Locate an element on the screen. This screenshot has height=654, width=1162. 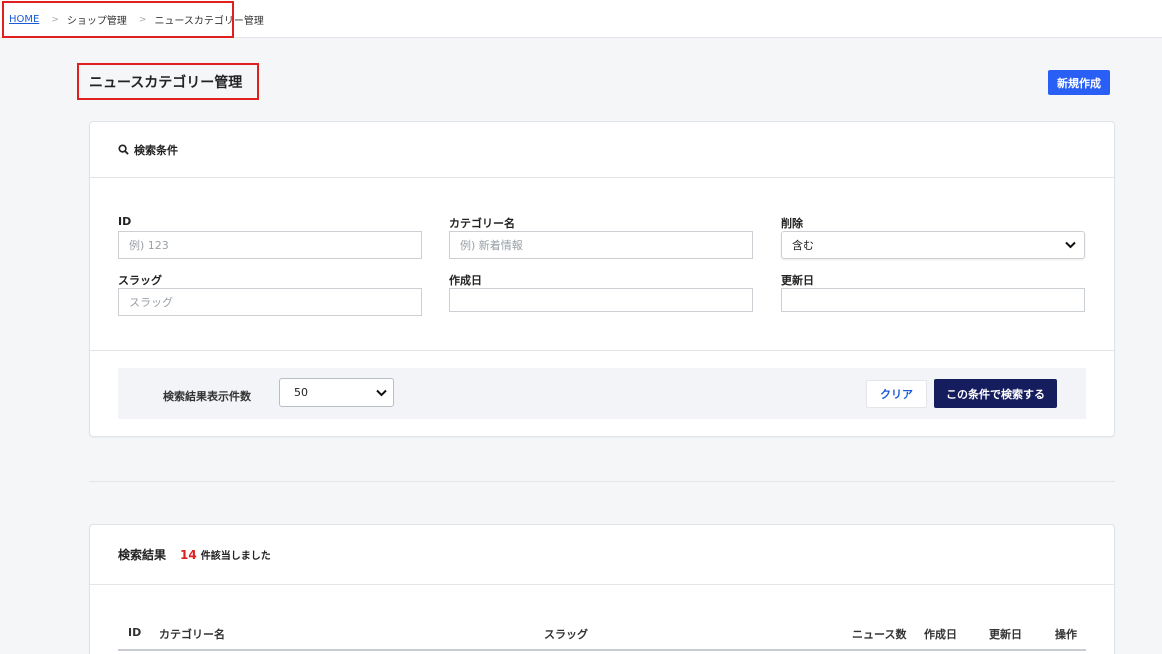
column-header-news-count: ニュース数 is located at coordinates (879, 634).